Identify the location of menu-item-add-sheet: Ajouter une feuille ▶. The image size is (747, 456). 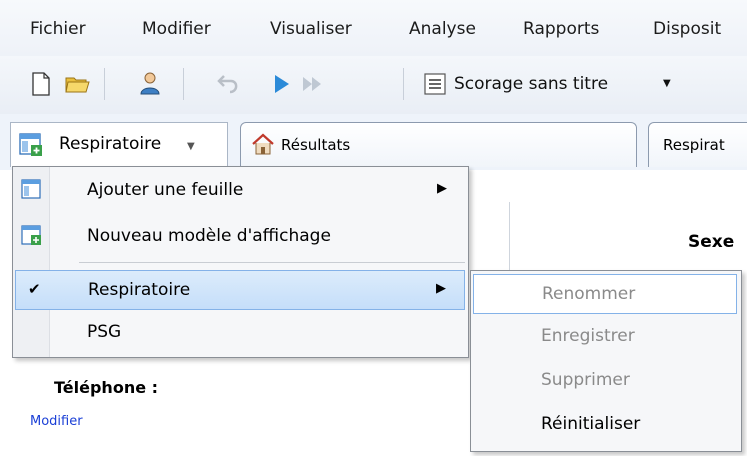
(240, 190).